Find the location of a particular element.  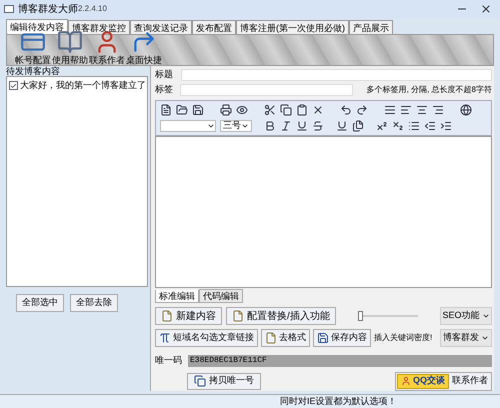

qq-chat-button: QQ交谈 is located at coordinates (422, 381).